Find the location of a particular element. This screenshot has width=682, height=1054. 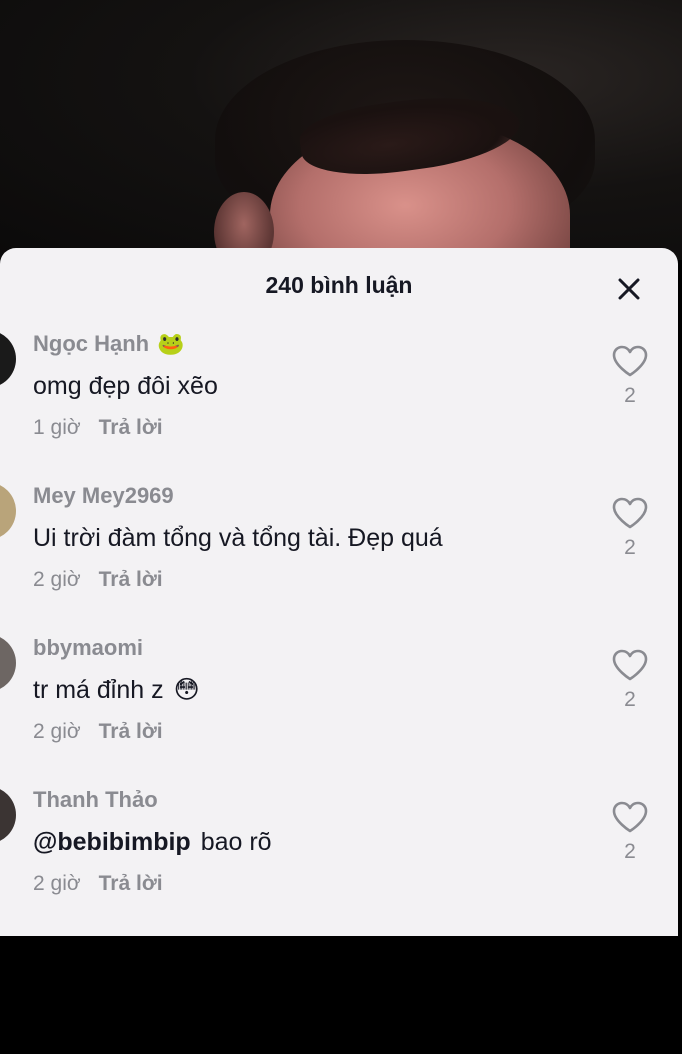

flushed-face-emoji-icon: 😳 is located at coordinates (186, 690).